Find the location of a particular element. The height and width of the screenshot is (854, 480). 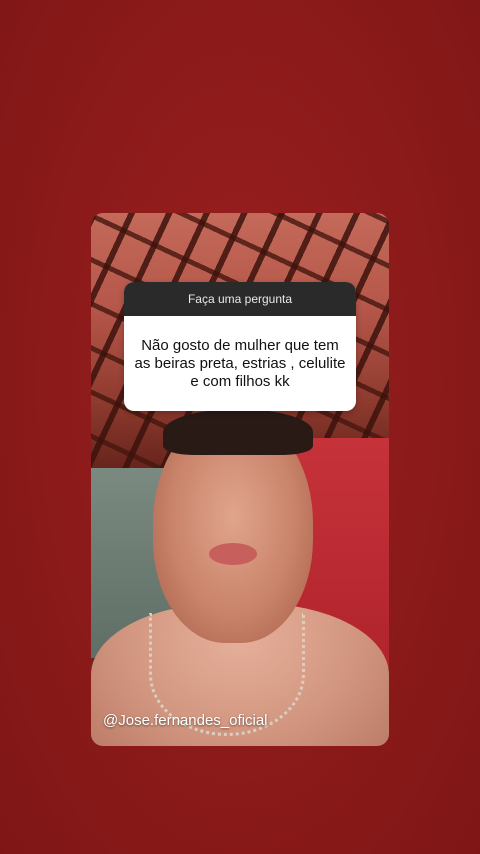

person-hair is located at coordinates (238, 432).